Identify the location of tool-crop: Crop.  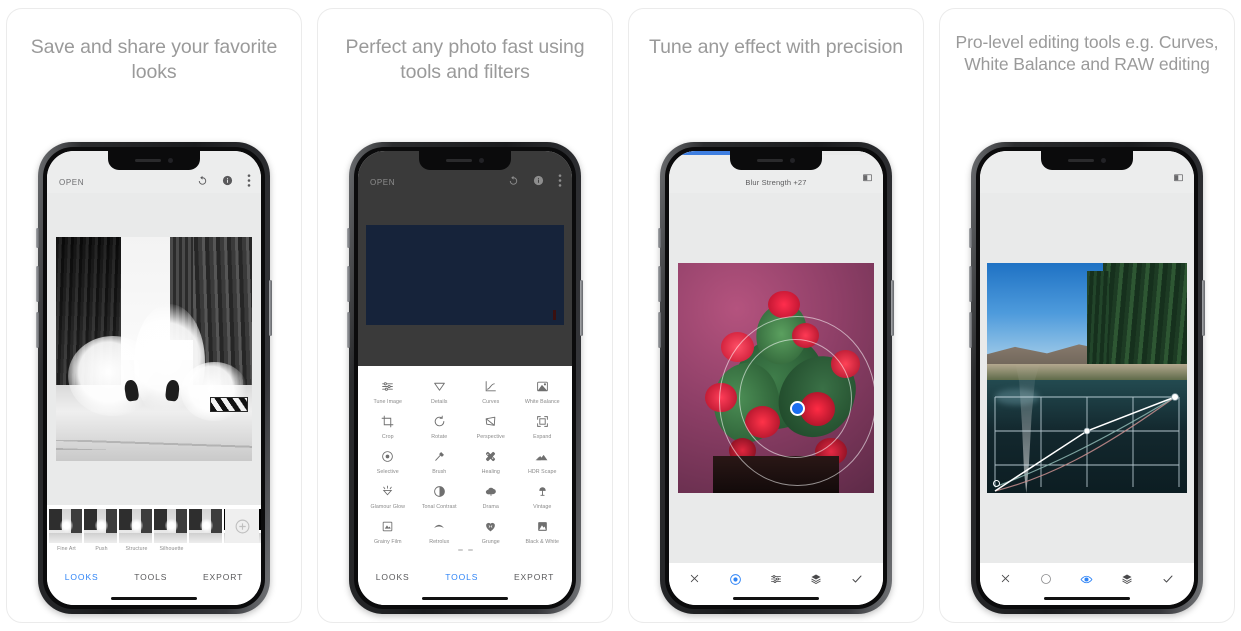
(388, 424).